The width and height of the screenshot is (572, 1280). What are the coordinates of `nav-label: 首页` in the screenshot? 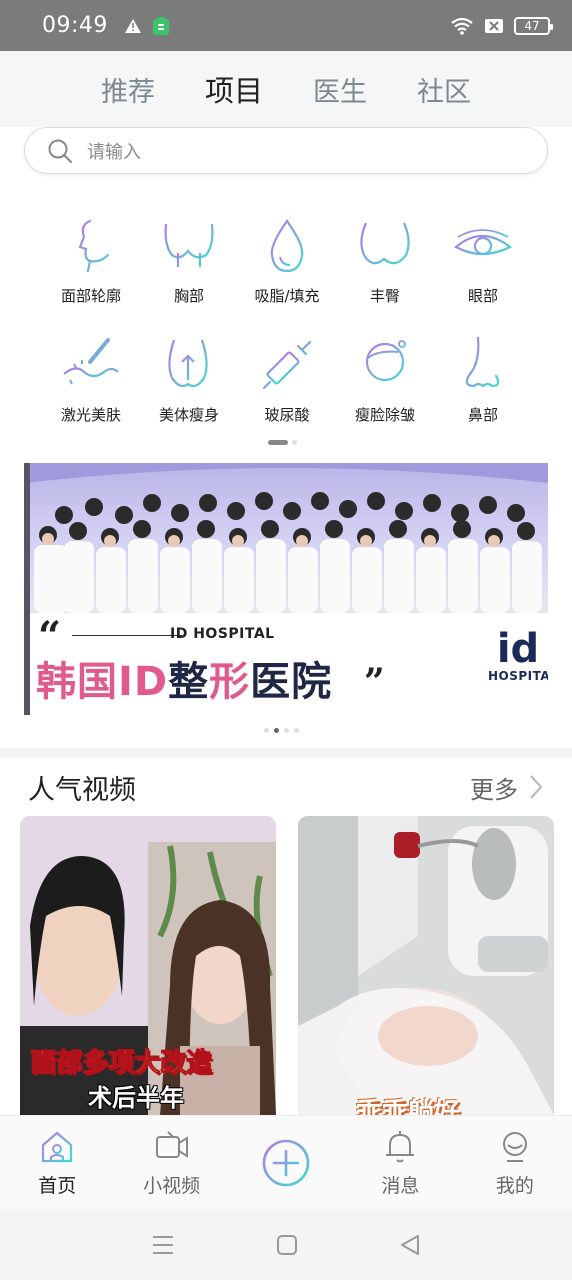 It's located at (57, 1186).